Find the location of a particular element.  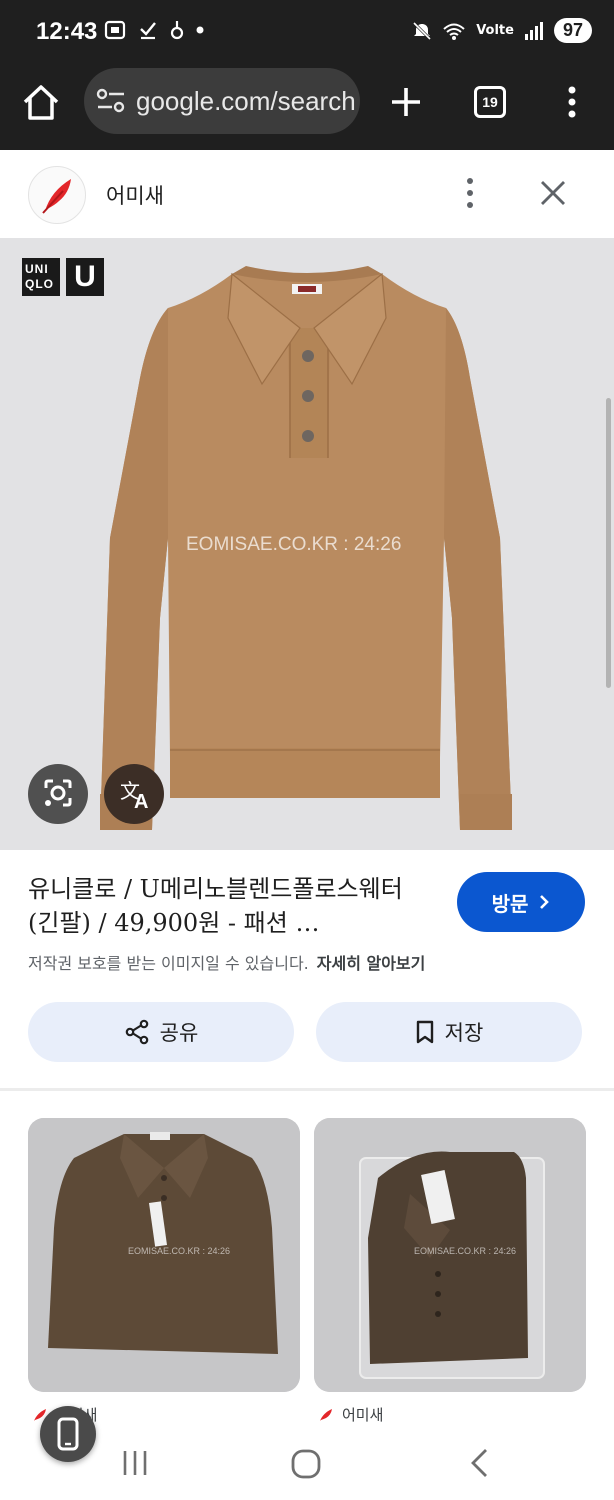

related-source-name: 어미새 is located at coordinates (363, 1415).